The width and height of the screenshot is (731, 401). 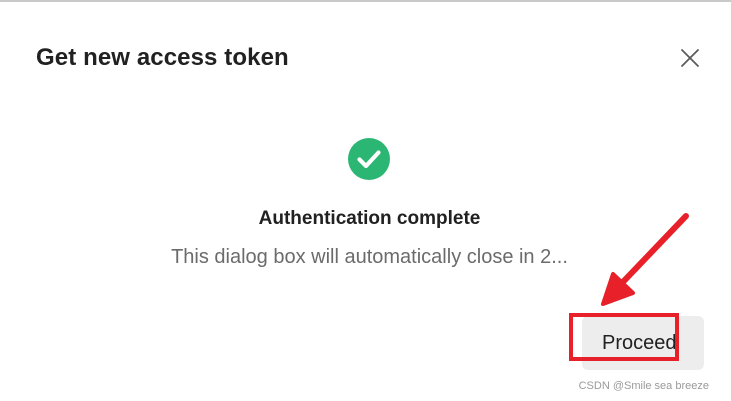 I want to click on close-icon, so click(x=690, y=58).